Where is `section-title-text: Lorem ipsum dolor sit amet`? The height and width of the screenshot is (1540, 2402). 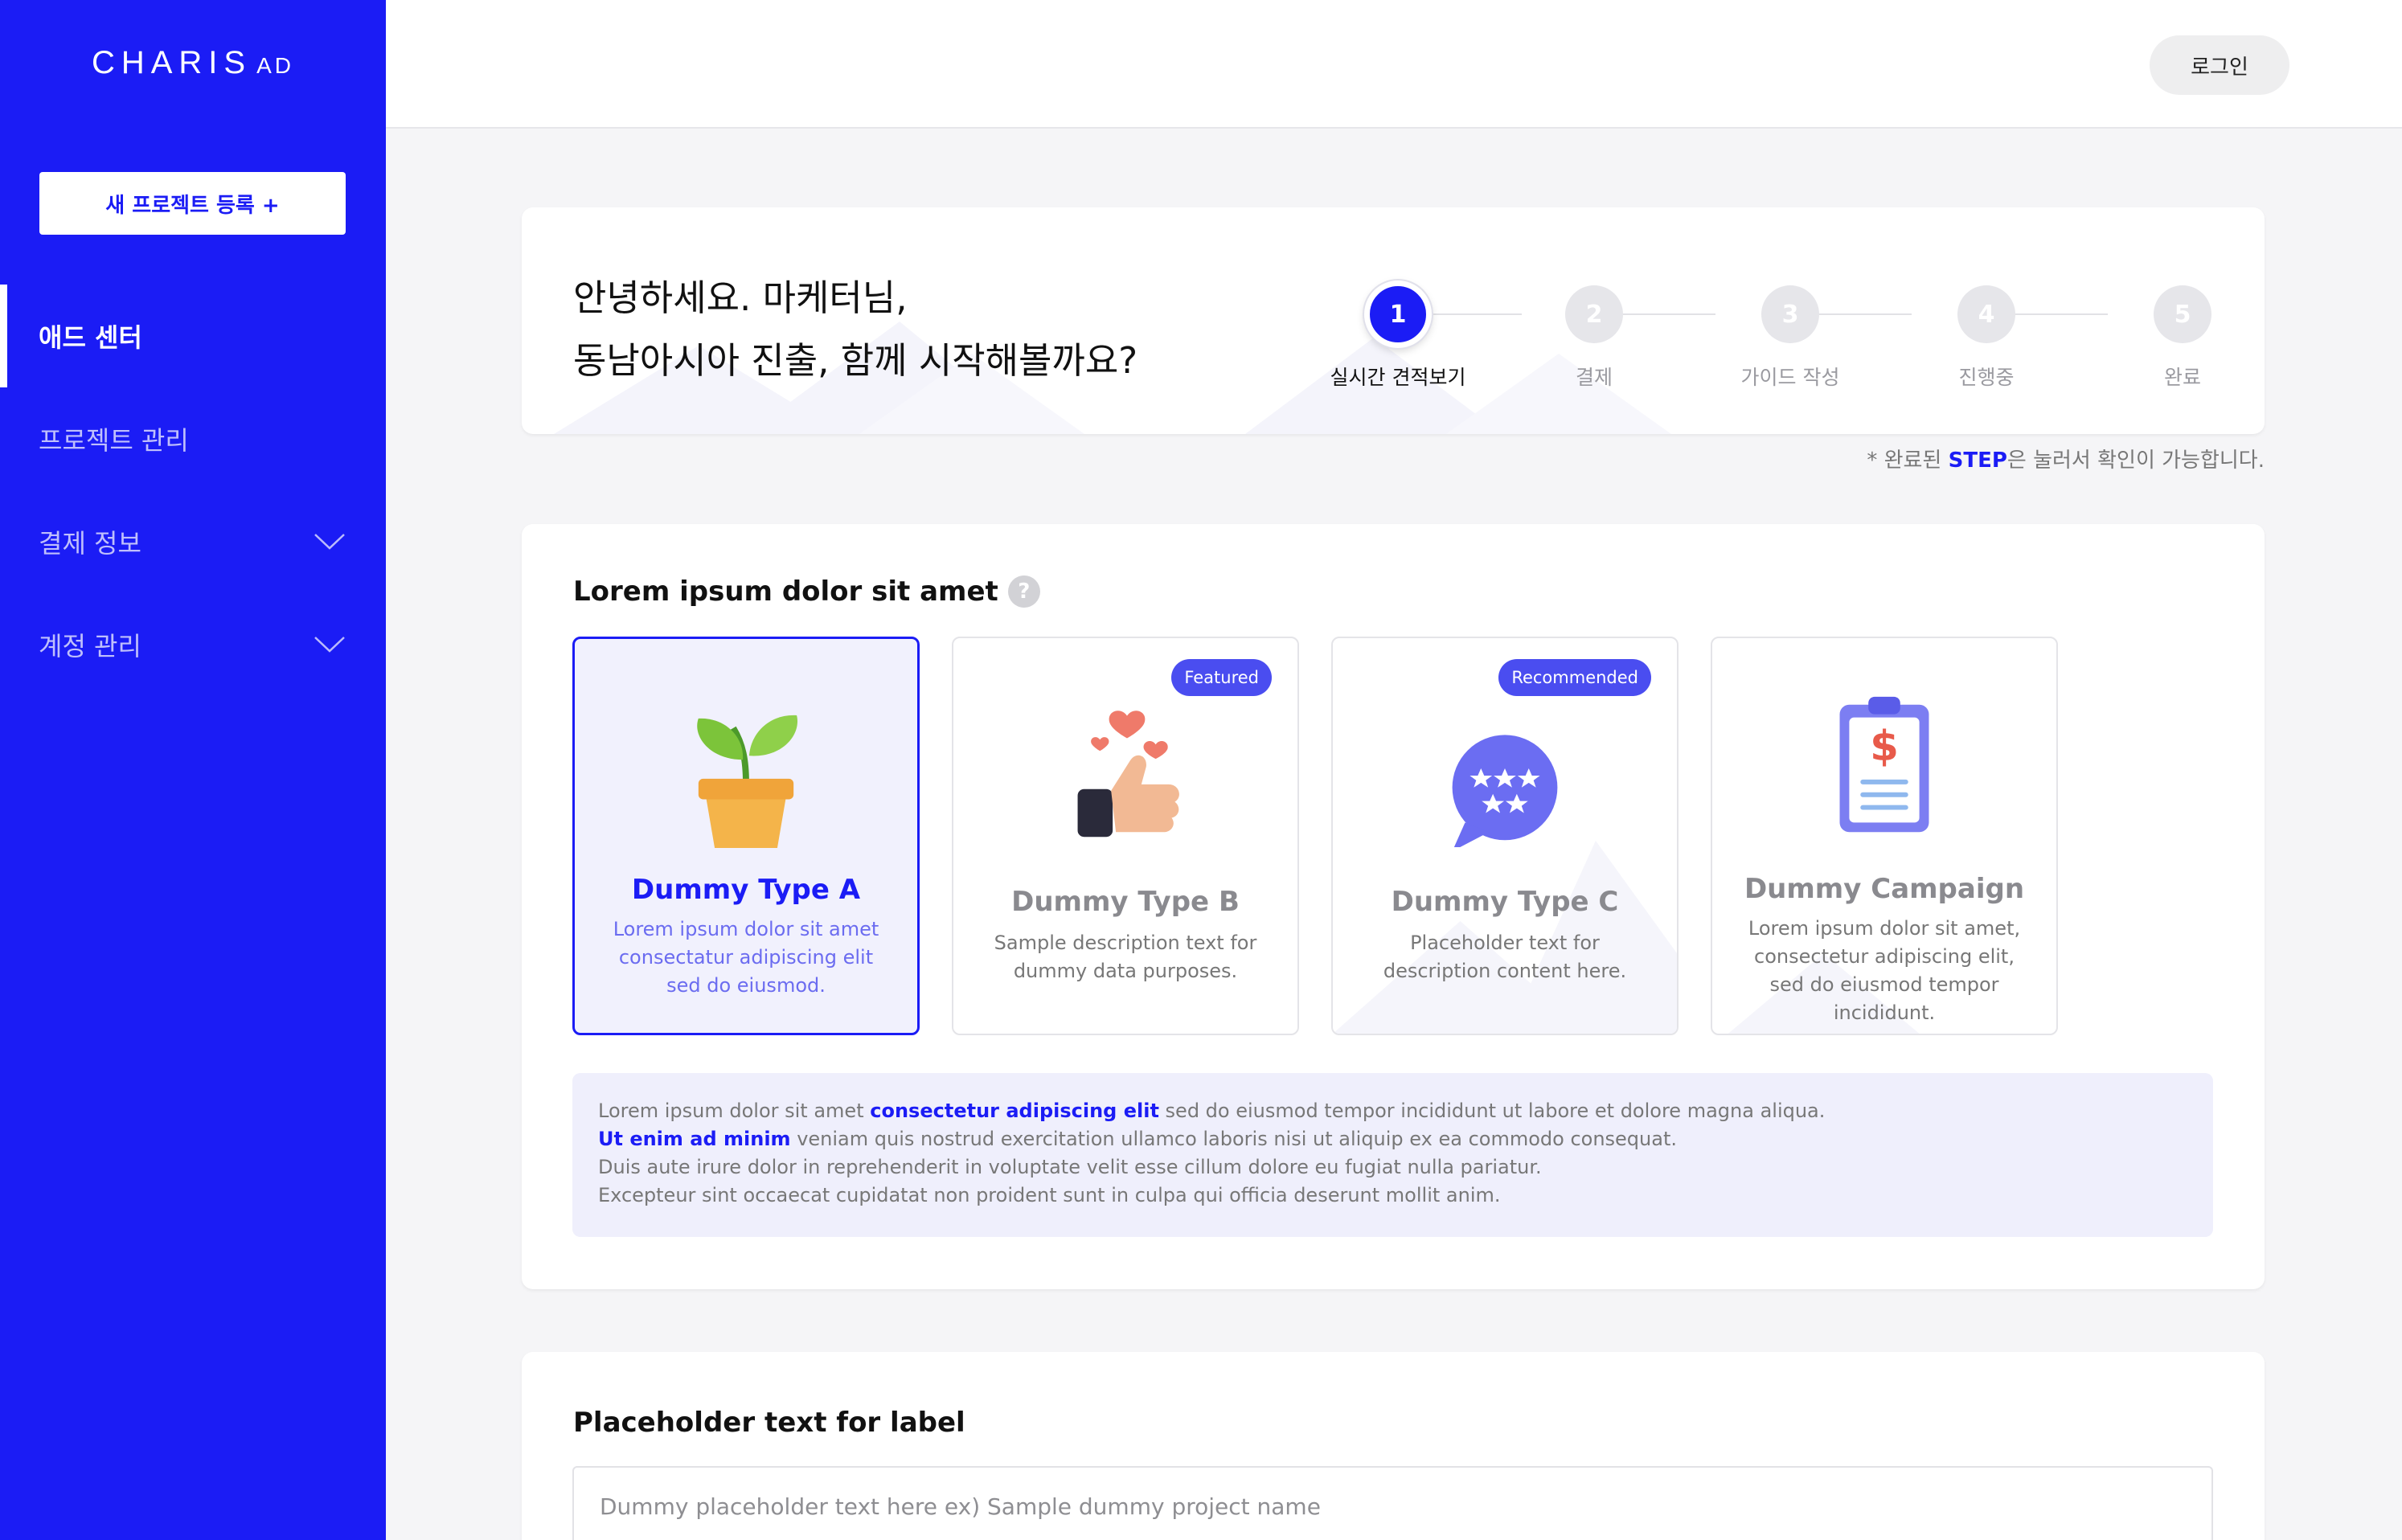 section-title-text: Lorem ipsum dolor sit amet is located at coordinates (785, 592).